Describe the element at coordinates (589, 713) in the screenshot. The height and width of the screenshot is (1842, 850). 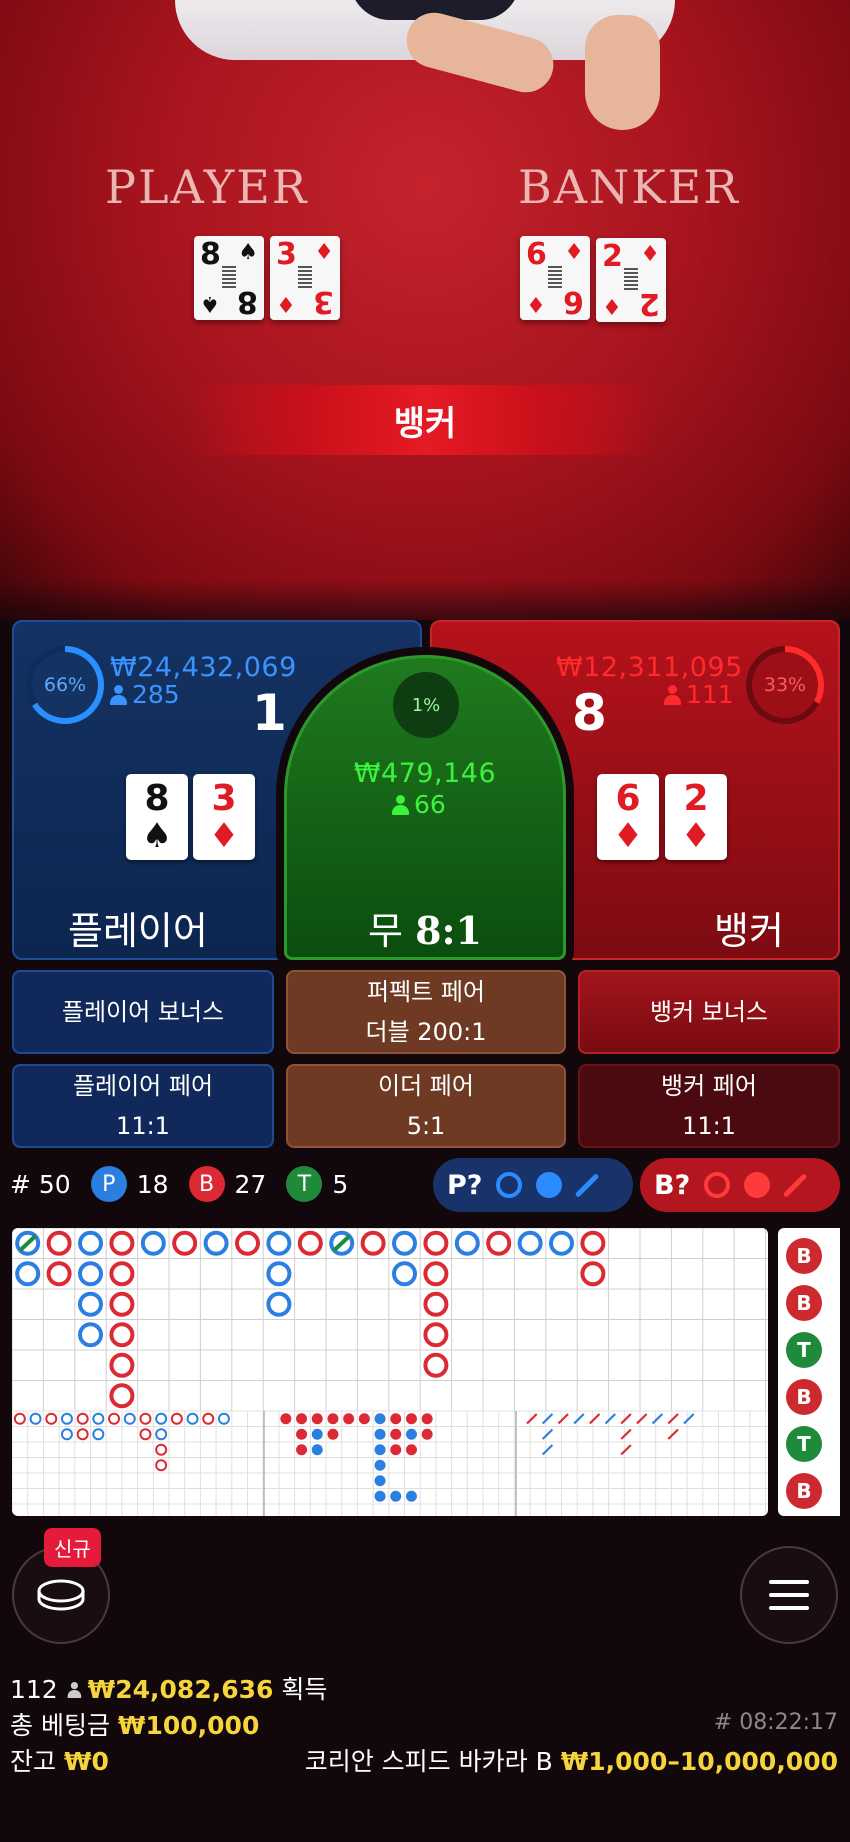
I see `banker-score: 8` at that location.